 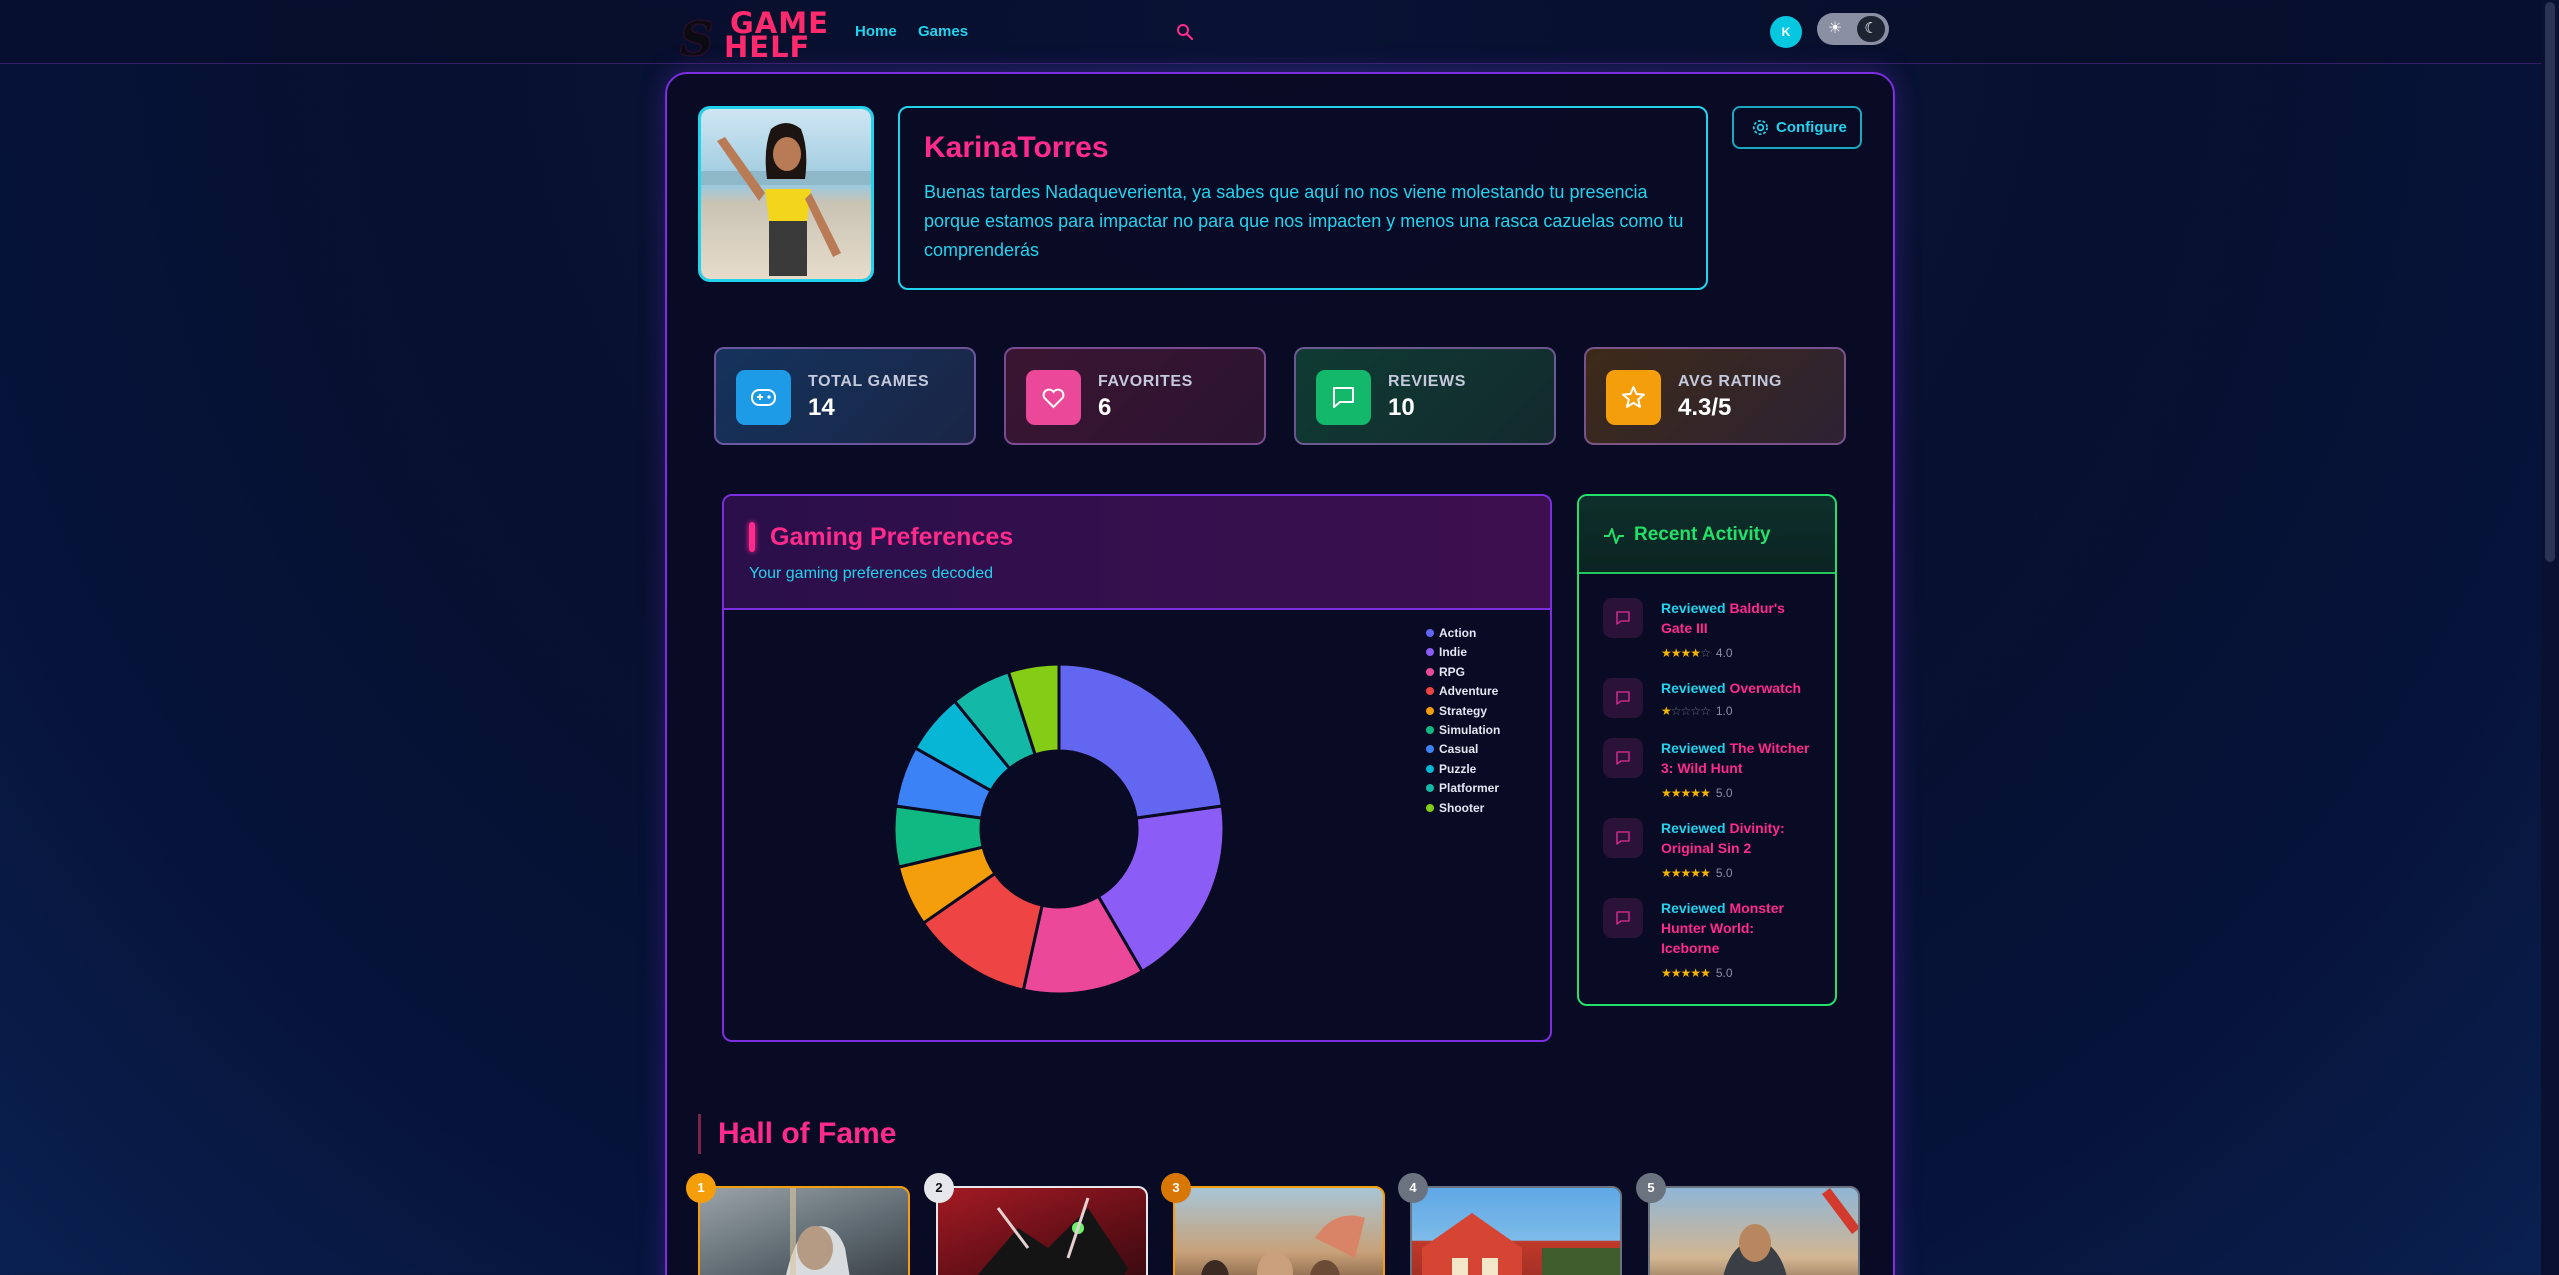 What do you see at coordinates (1453, 652) in the screenshot?
I see `legend-label: Indie` at bounding box center [1453, 652].